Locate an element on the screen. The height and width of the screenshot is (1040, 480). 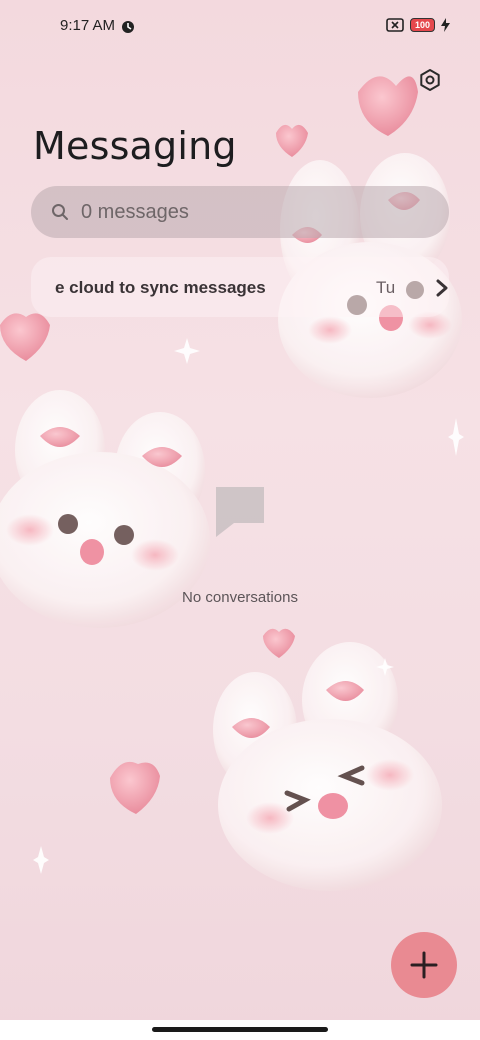
settings-icon is located at coordinates (430, 80).